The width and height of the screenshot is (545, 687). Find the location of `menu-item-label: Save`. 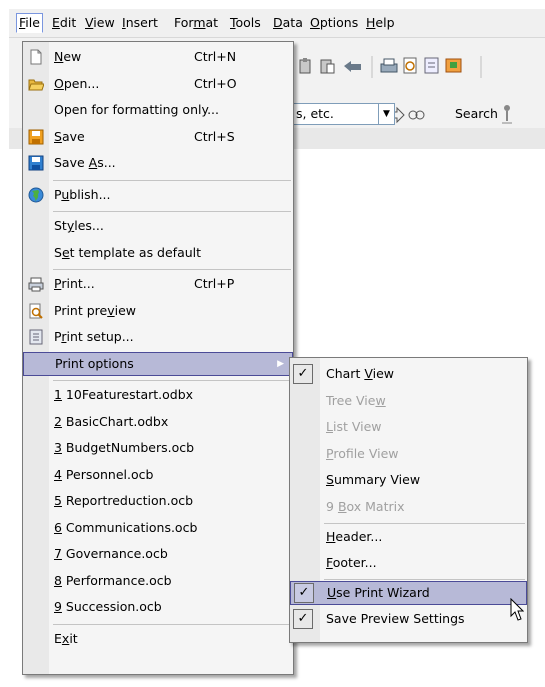

menu-item-label: Save is located at coordinates (69, 136).